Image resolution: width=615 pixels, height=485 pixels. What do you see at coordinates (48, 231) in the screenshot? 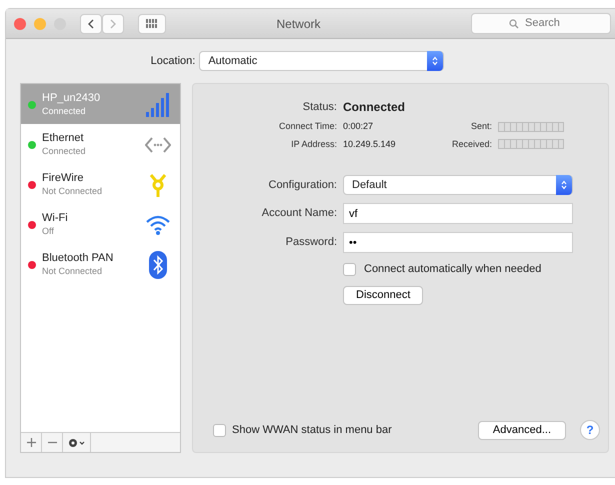
I see `service-status: Off` at bounding box center [48, 231].